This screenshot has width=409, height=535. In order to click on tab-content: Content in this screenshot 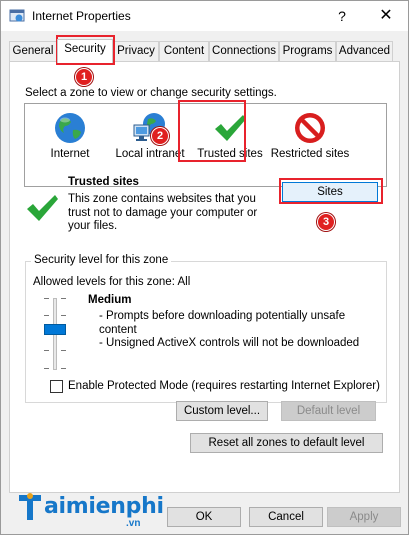, I will do `click(184, 51)`.